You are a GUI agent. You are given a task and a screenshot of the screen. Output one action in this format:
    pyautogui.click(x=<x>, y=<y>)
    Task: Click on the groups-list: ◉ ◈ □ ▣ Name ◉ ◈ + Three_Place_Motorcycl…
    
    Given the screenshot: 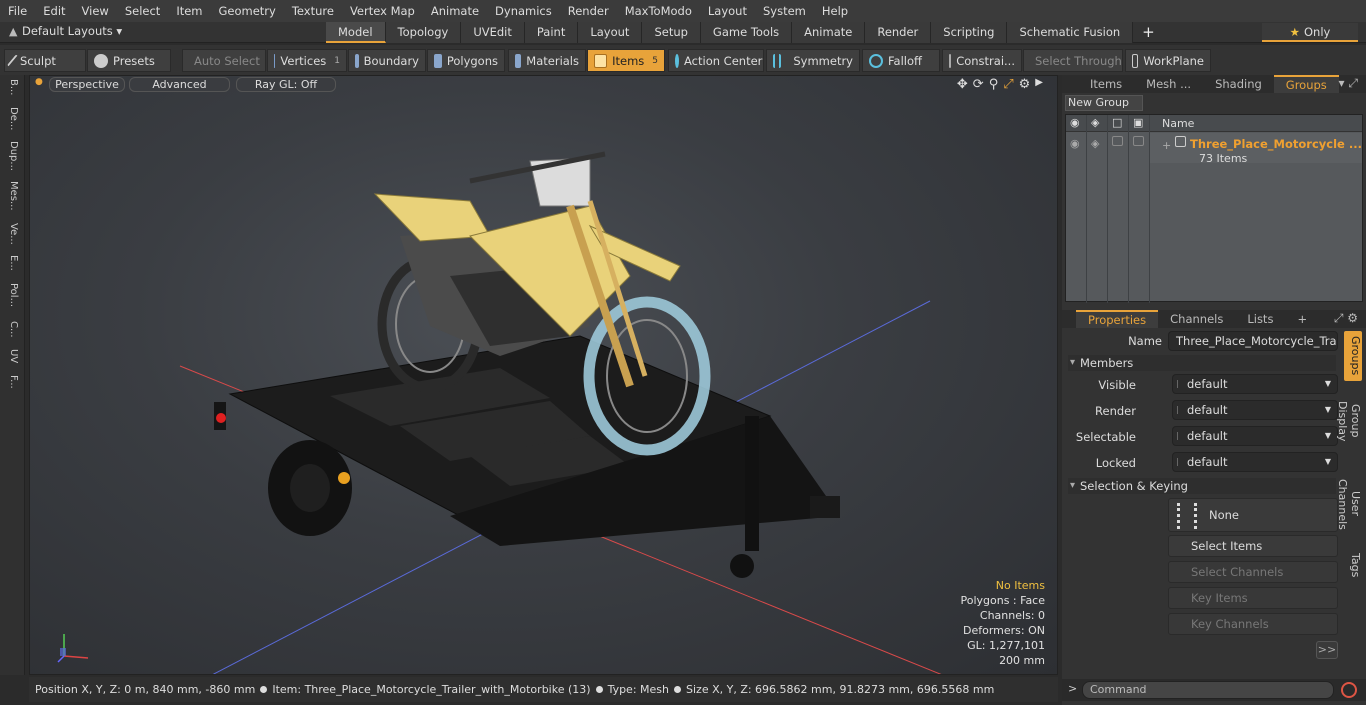 What is the action you would take?
    pyautogui.click(x=1214, y=208)
    